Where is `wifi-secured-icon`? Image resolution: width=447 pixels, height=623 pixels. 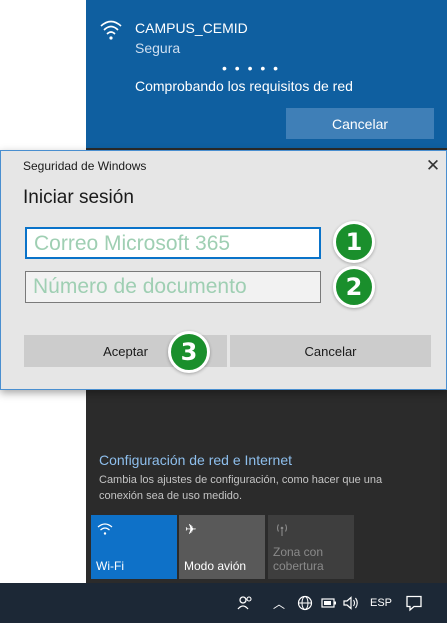 wifi-secured-icon is located at coordinates (111, 30).